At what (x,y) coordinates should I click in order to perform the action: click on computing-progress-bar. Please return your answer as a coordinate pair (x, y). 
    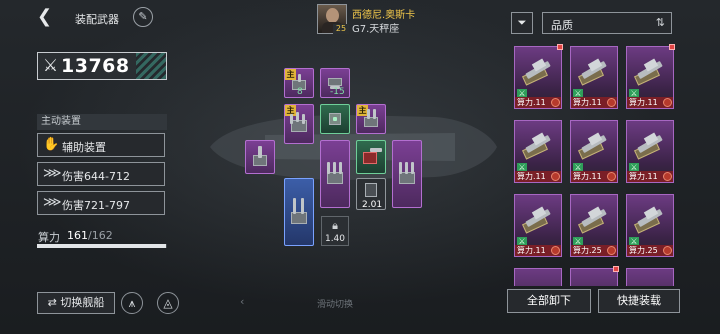
    Looking at the image, I should click on (102, 246).